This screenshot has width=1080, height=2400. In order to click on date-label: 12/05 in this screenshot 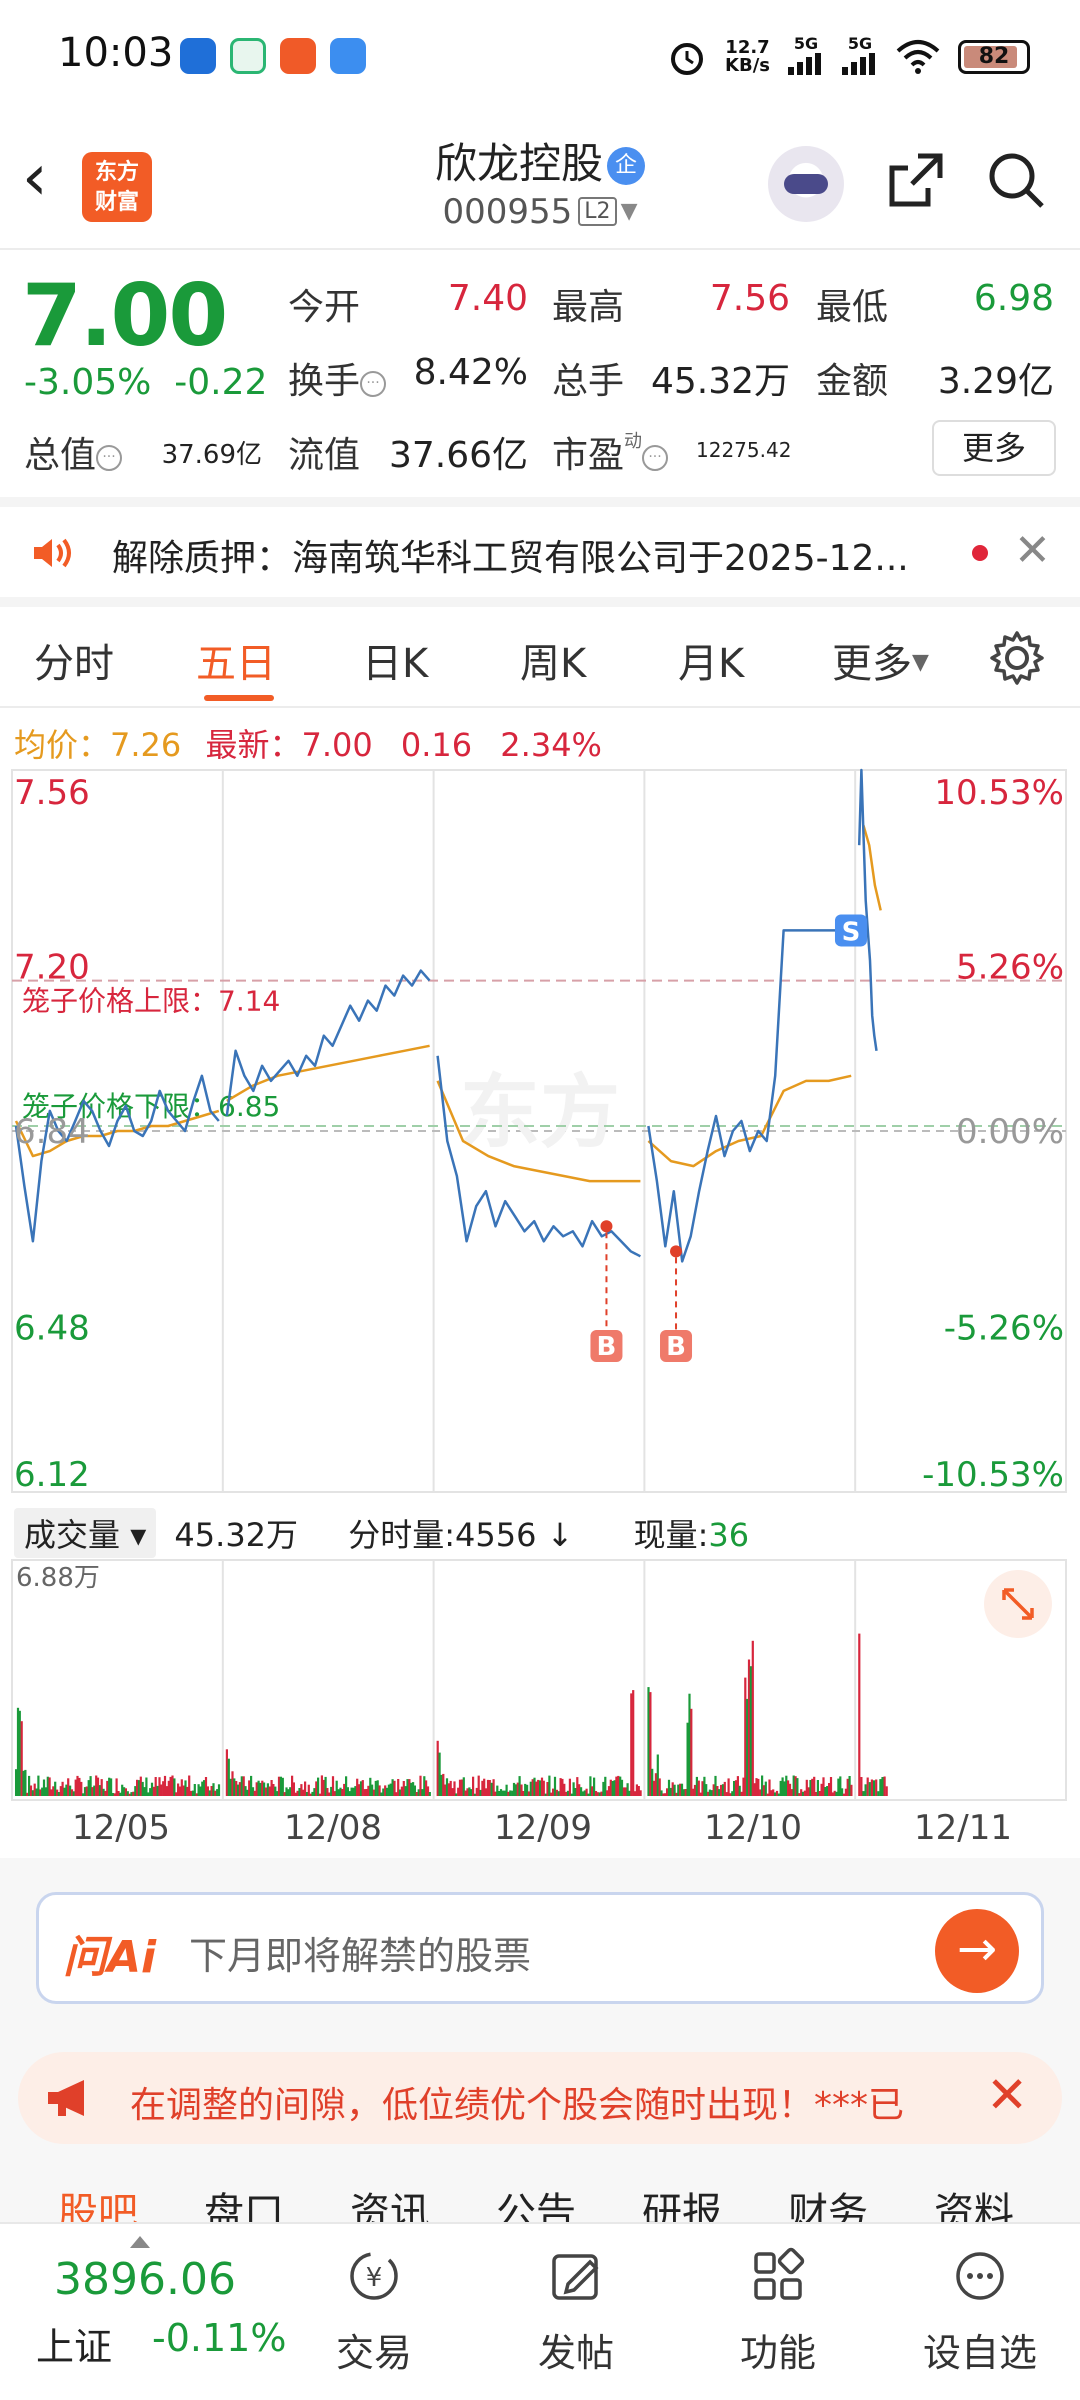, I will do `click(121, 1828)`.